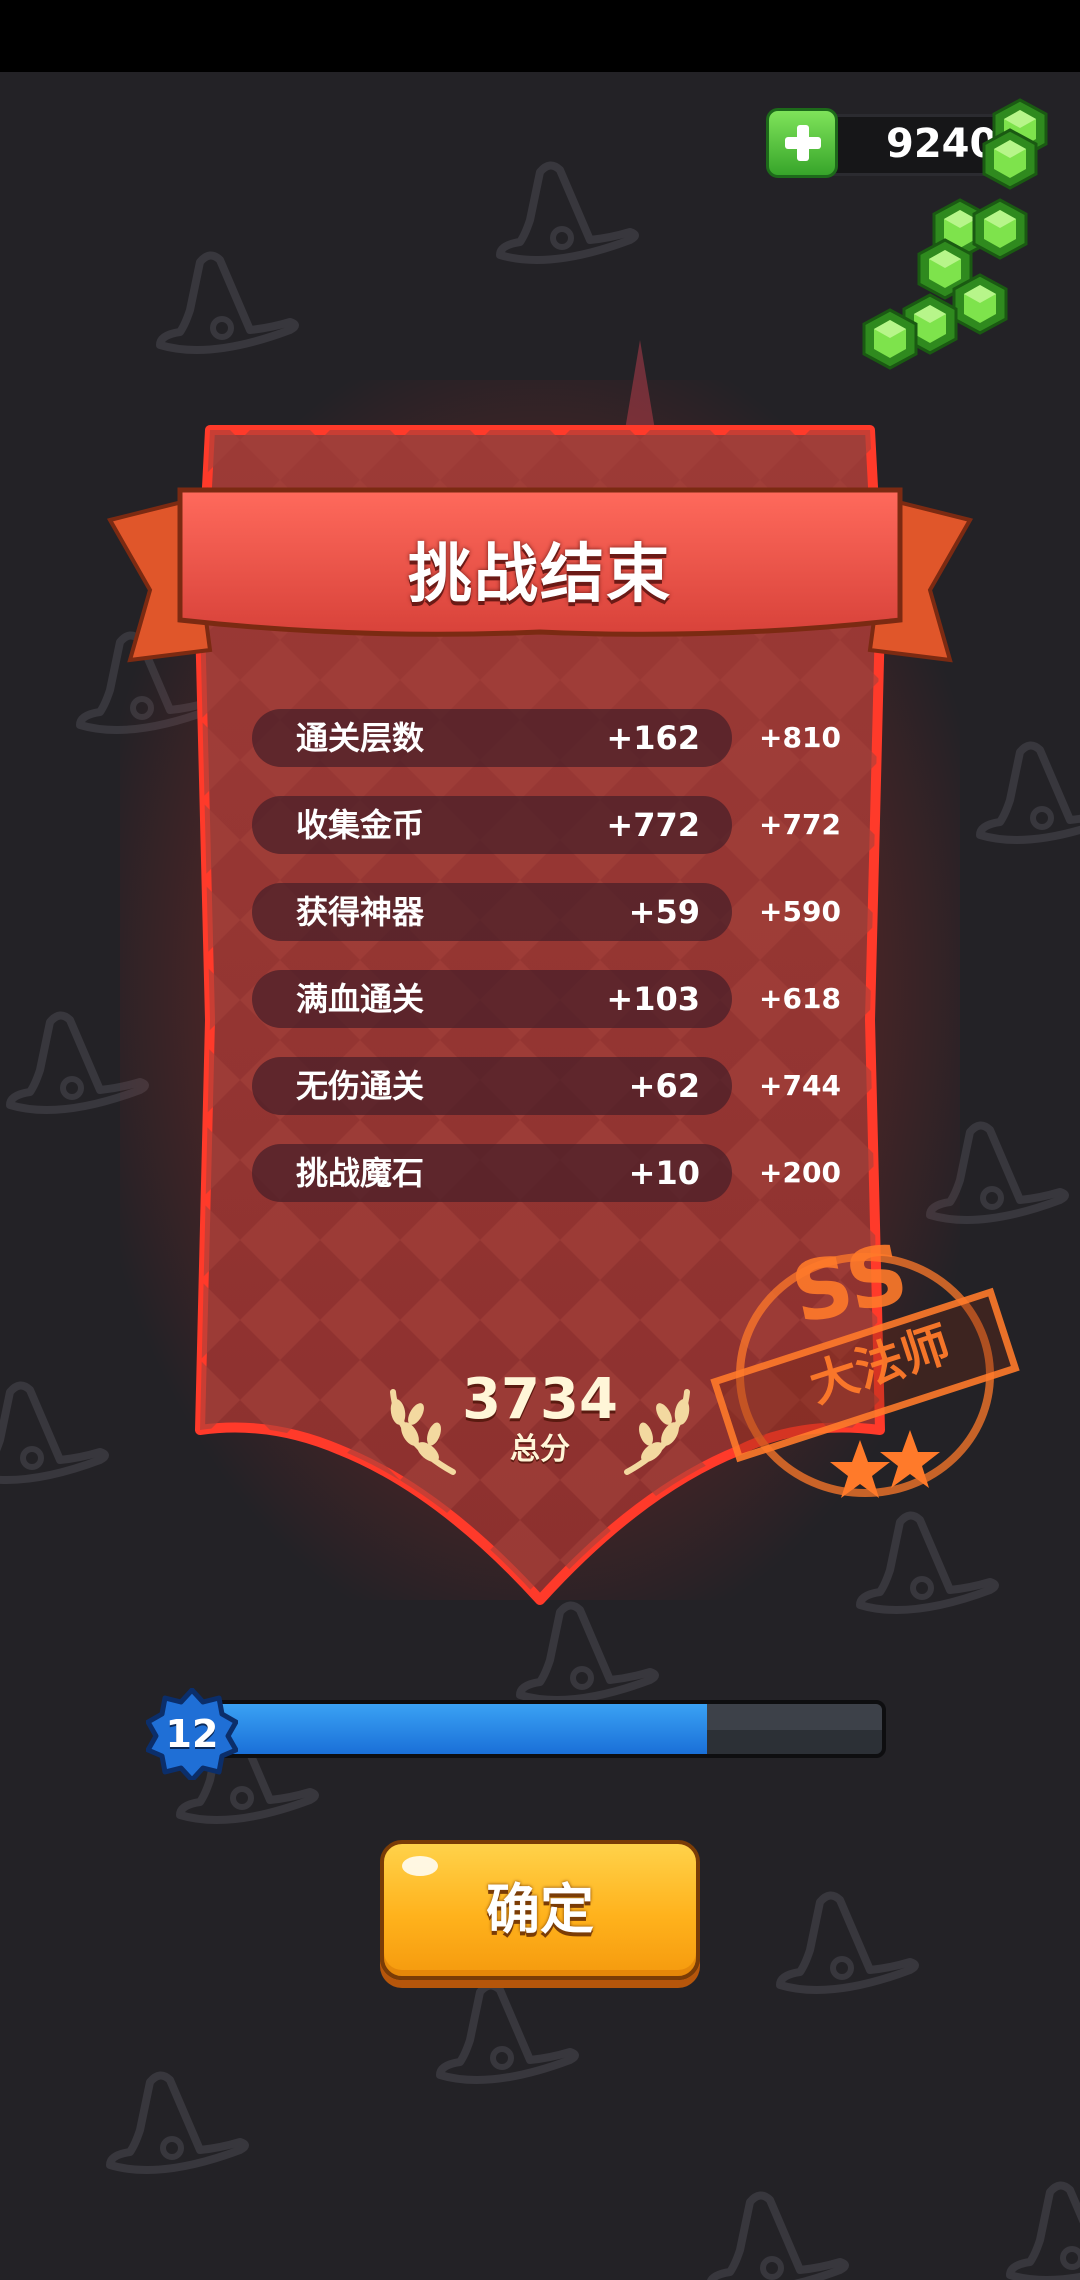 The width and height of the screenshot is (1080, 2280). What do you see at coordinates (540, 1399) in the screenshot?
I see `total-score-value: 3734` at bounding box center [540, 1399].